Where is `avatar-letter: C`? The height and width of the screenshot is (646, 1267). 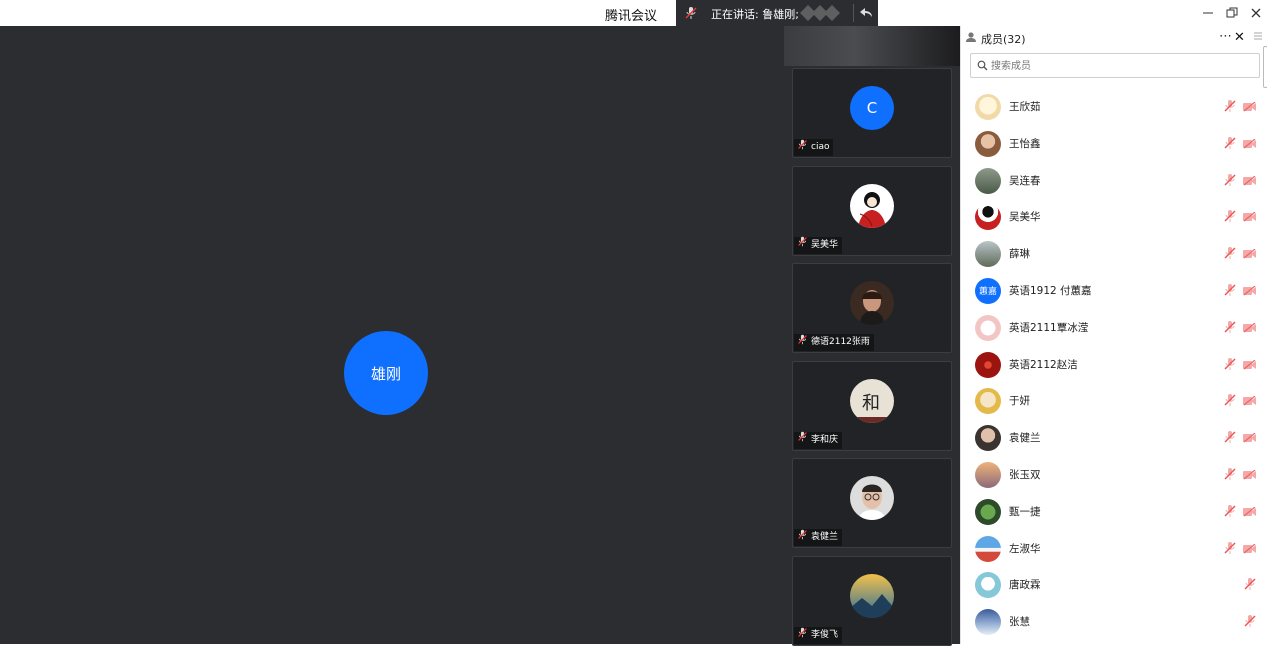
avatar-letter: C is located at coordinates (872, 108).